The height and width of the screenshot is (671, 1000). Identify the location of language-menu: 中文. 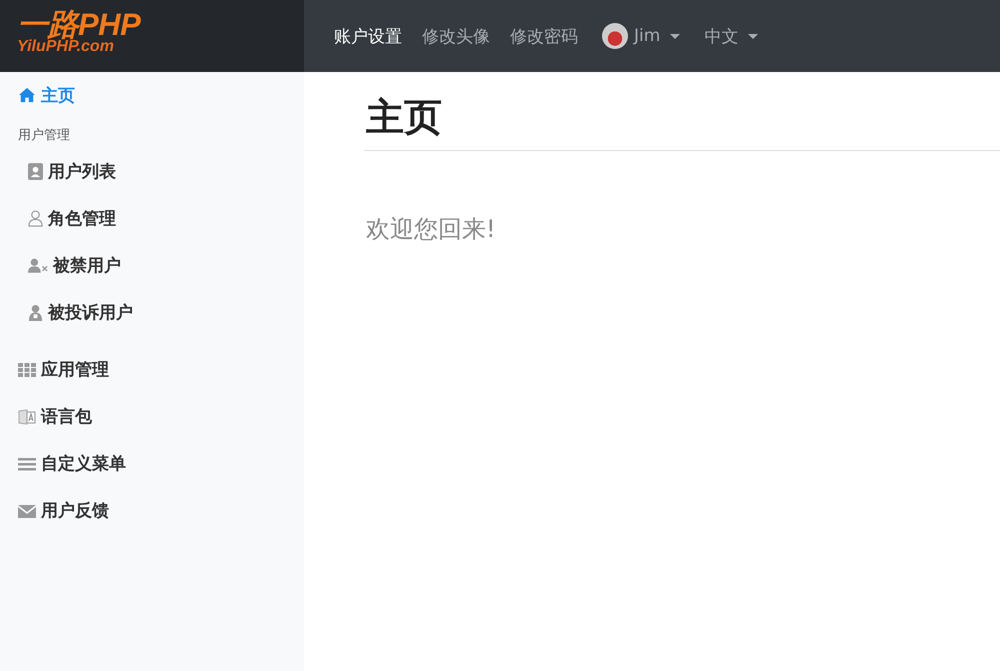
(731, 36).